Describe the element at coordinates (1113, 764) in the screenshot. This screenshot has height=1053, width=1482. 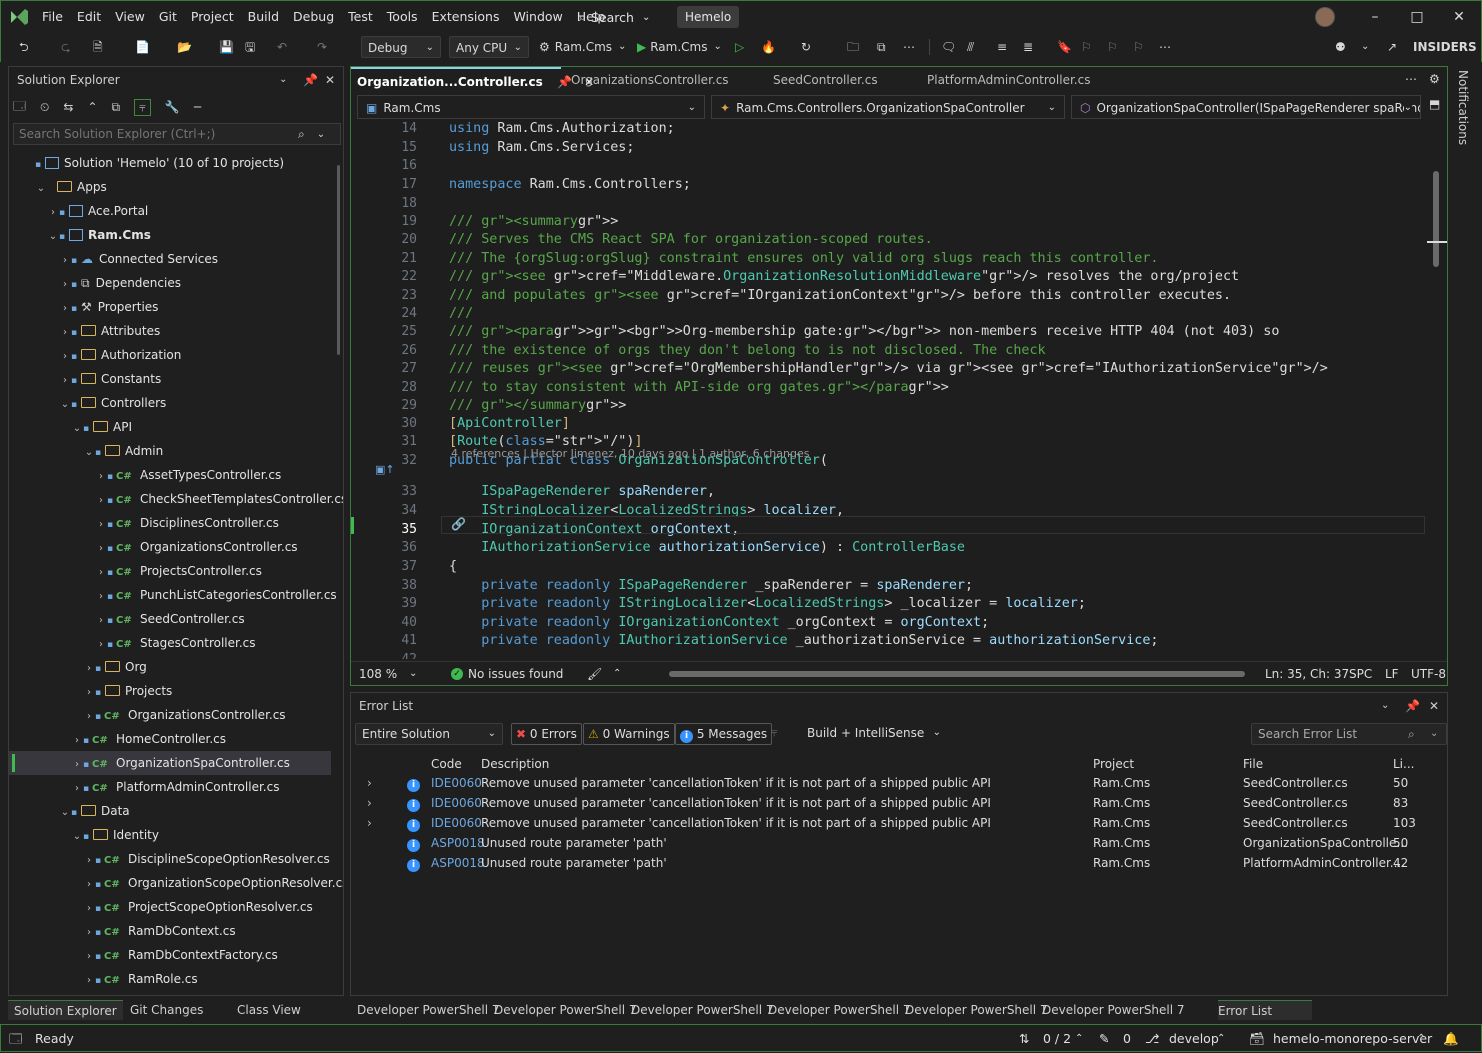
I see `column-project: Project` at that location.